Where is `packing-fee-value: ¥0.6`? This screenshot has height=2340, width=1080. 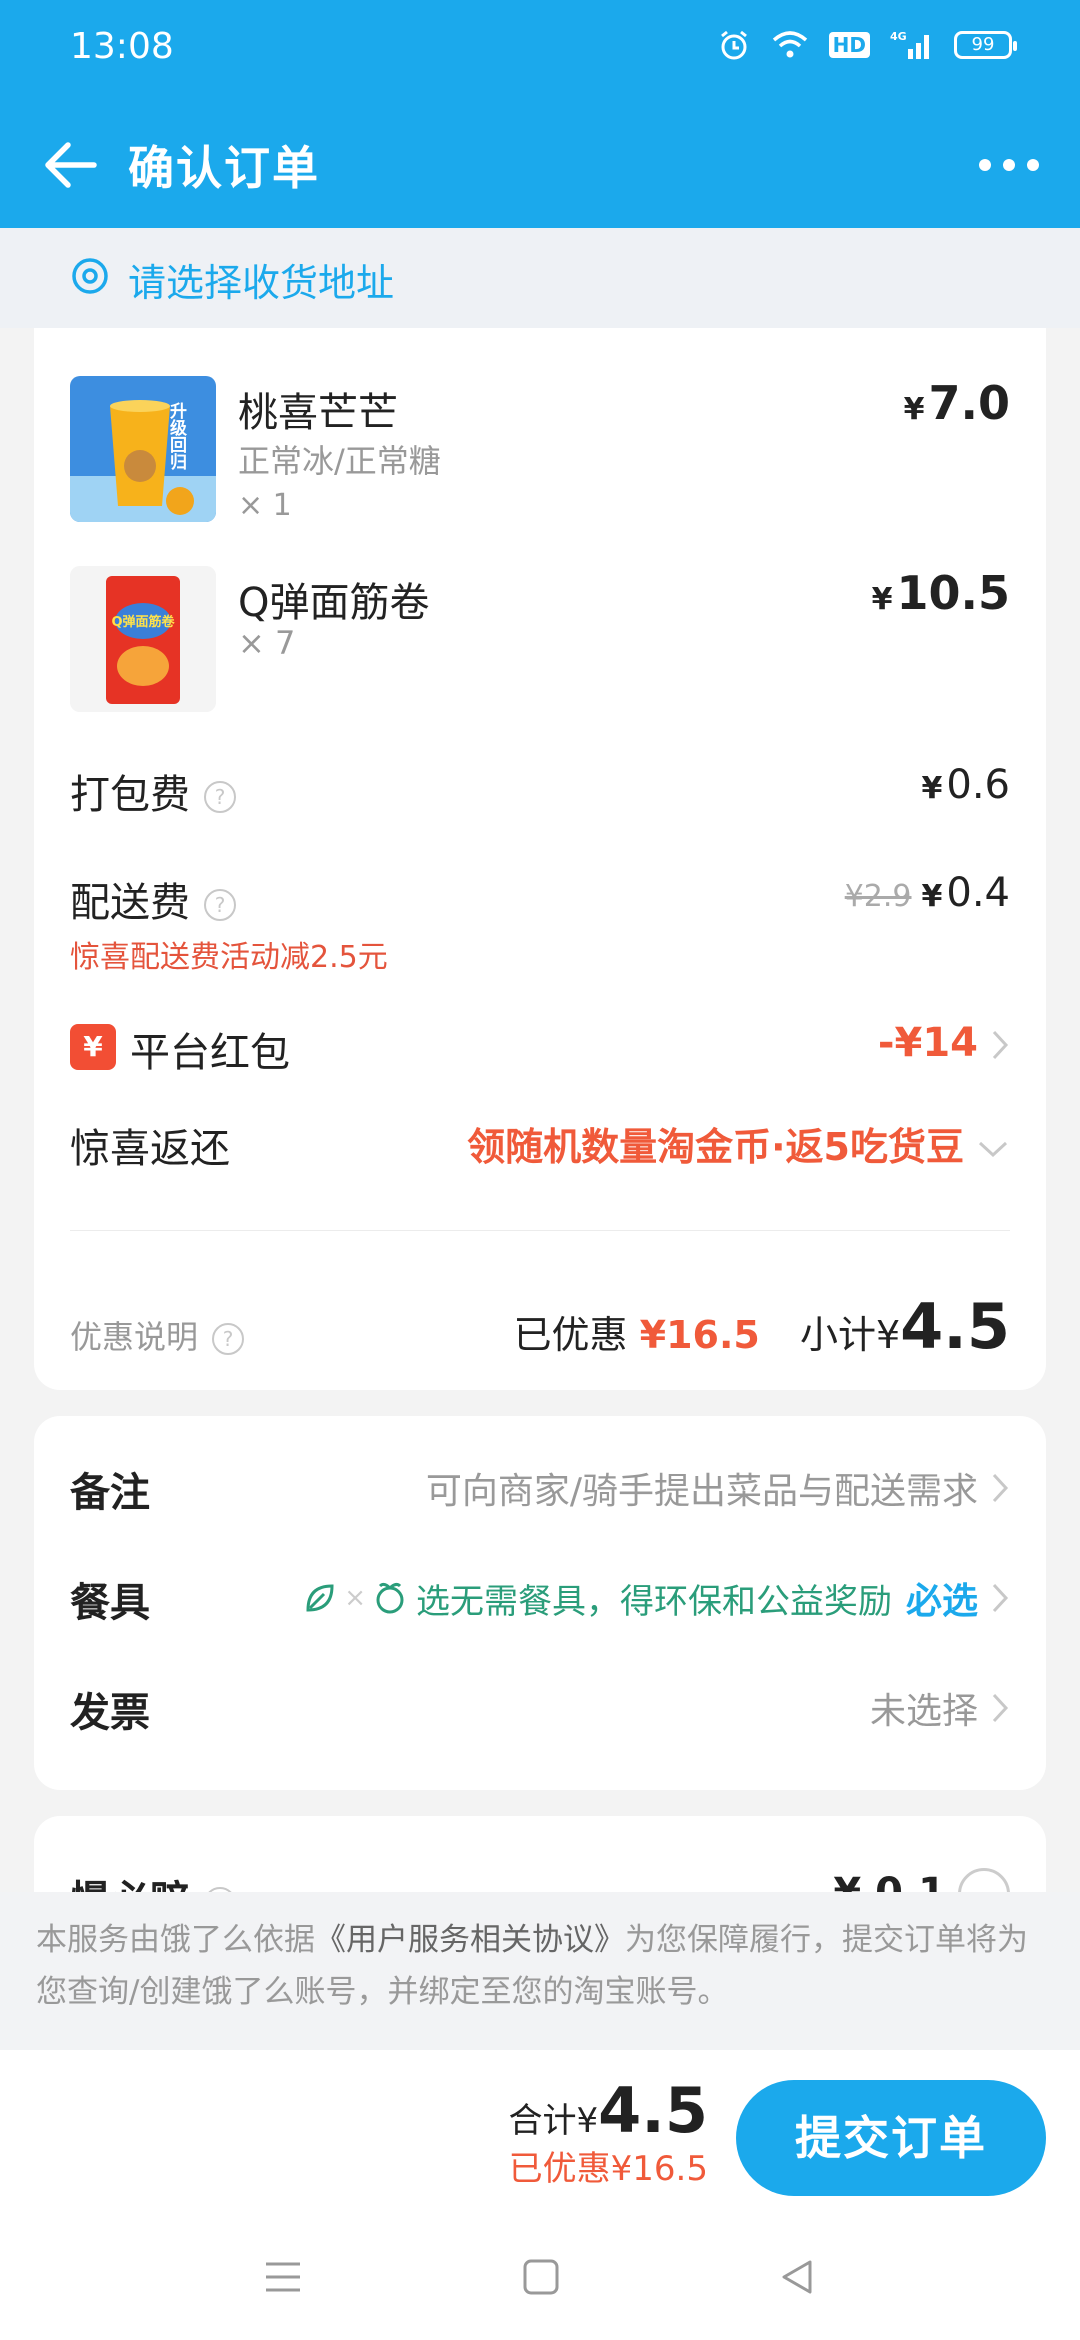 packing-fee-value: ¥0.6 is located at coordinates (966, 785).